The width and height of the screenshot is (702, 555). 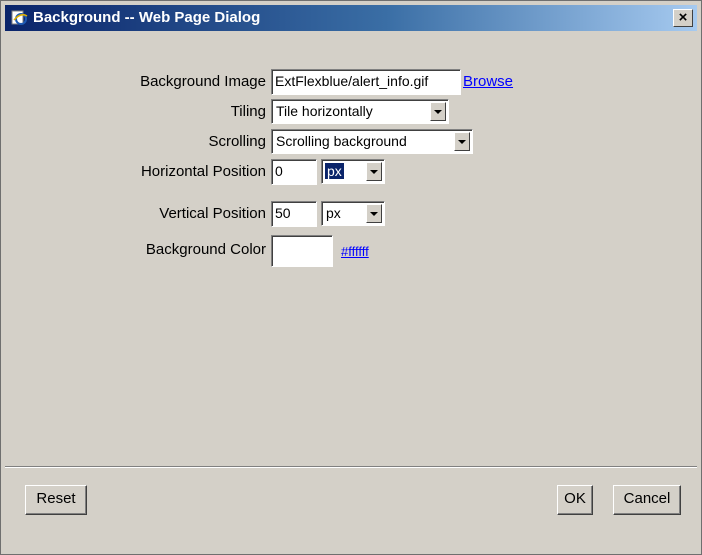 I want to click on vertical-unit-value: px, so click(x=333, y=213).